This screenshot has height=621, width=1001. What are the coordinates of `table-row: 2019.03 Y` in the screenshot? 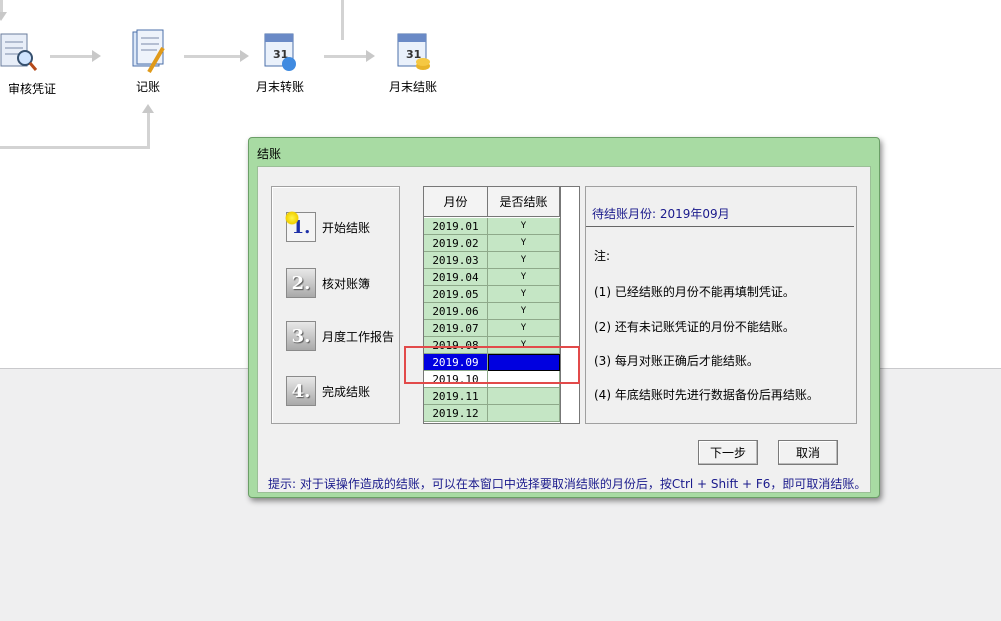 It's located at (492, 260).